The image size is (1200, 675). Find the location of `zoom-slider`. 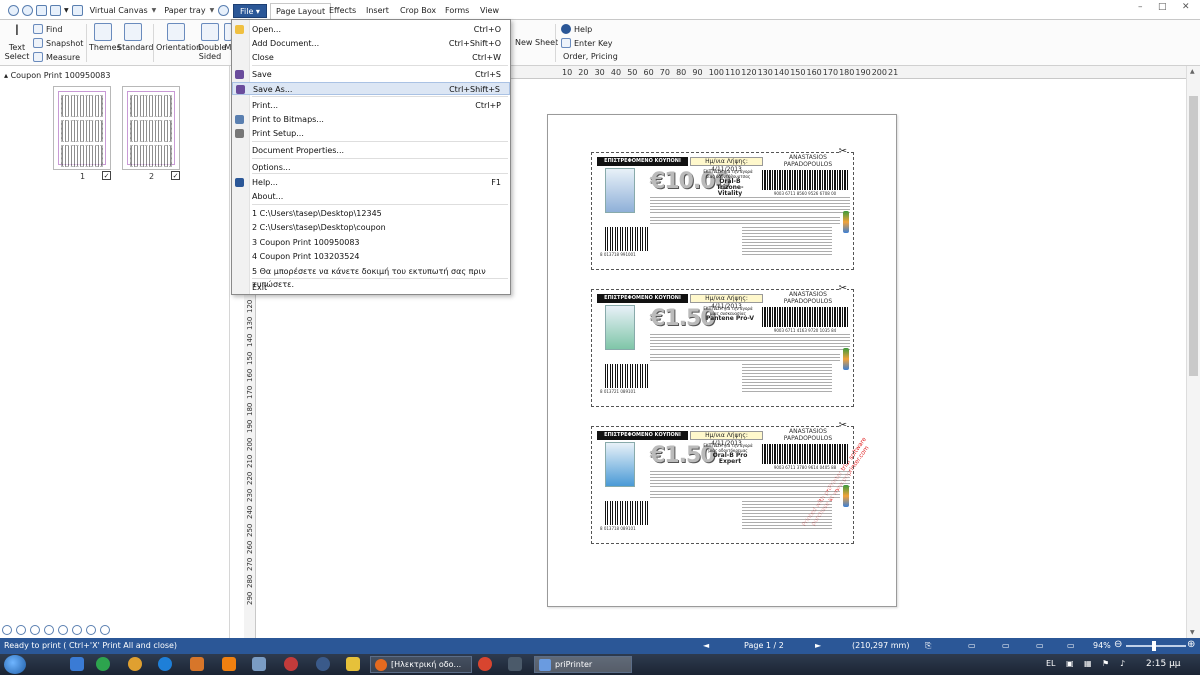

zoom-slider is located at coordinates (1156, 646).